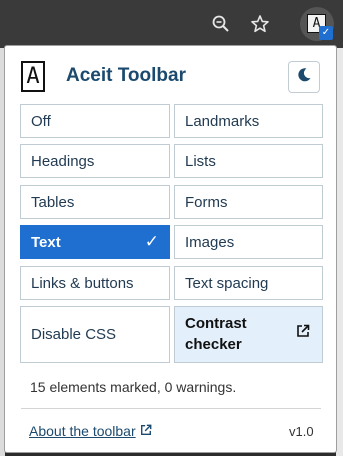 Image resolution: width=343 pixels, height=456 pixels. I want to click on status-message: 15 elements marked, 0 warnings., so click(133, 387).